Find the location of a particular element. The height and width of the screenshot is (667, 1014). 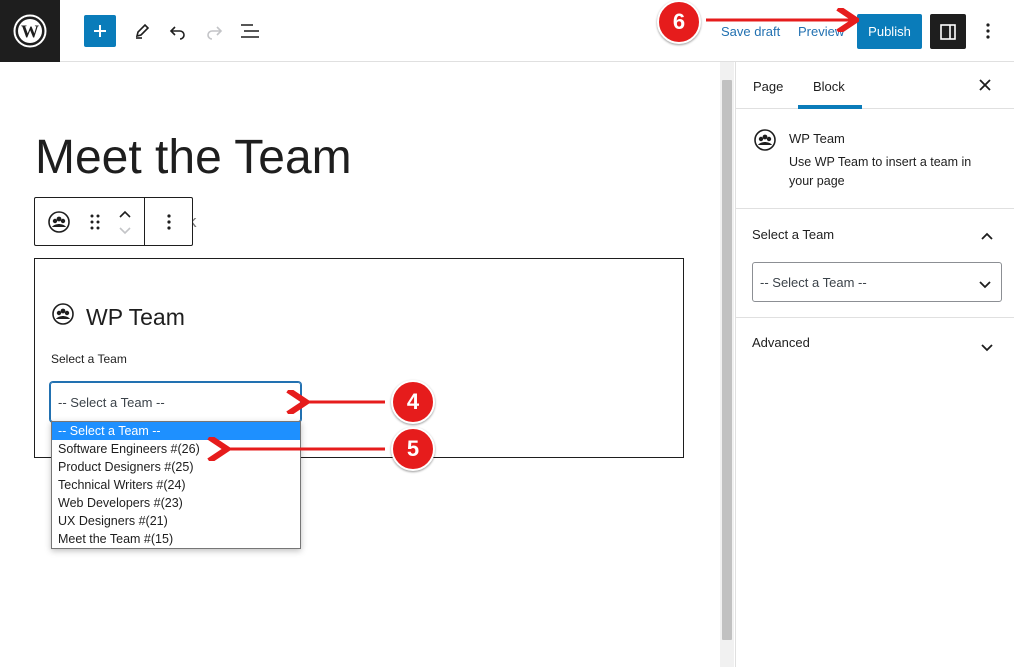

annotation-badge-5: 5 is located at coordinates (413, 449).